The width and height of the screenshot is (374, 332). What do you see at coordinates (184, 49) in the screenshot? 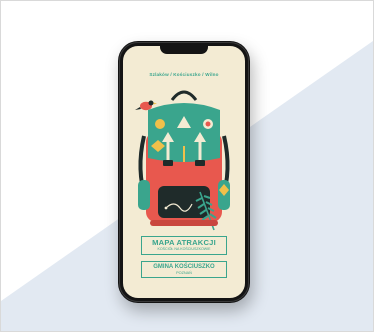
I see `phone-notch` at bounding box center [184, 49].